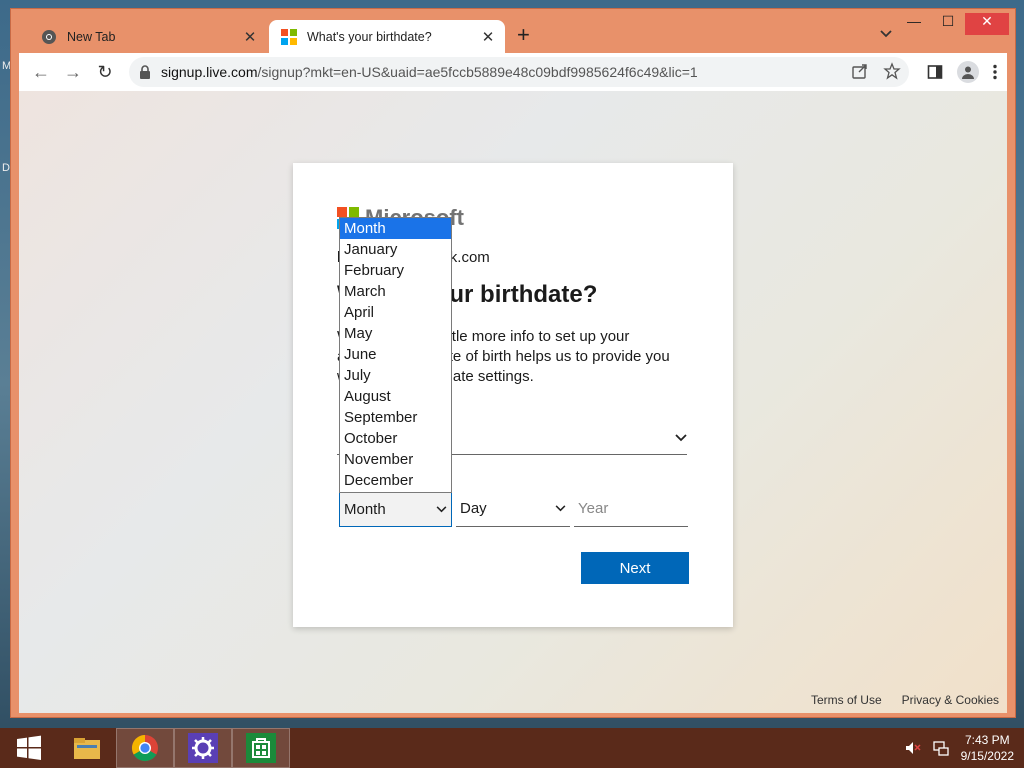 The image size is (1024, 768). Describe the element at coordinates (41, 72) in the screenshot. I see `back-icon: ←` at that location.